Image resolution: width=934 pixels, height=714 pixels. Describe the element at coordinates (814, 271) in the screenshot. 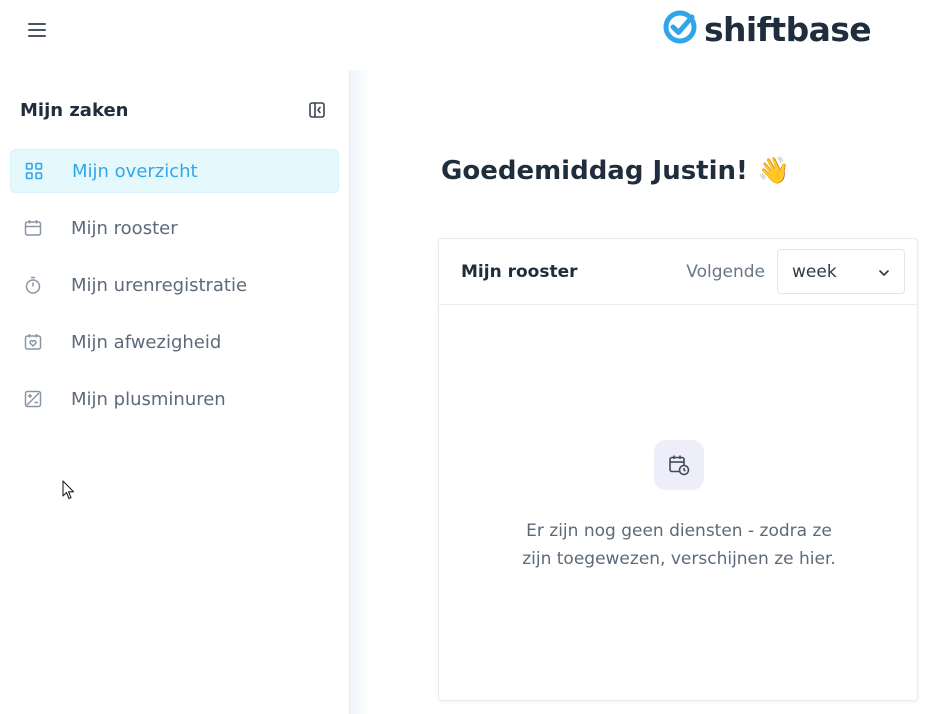

I see `range-select-value: week` at that location.